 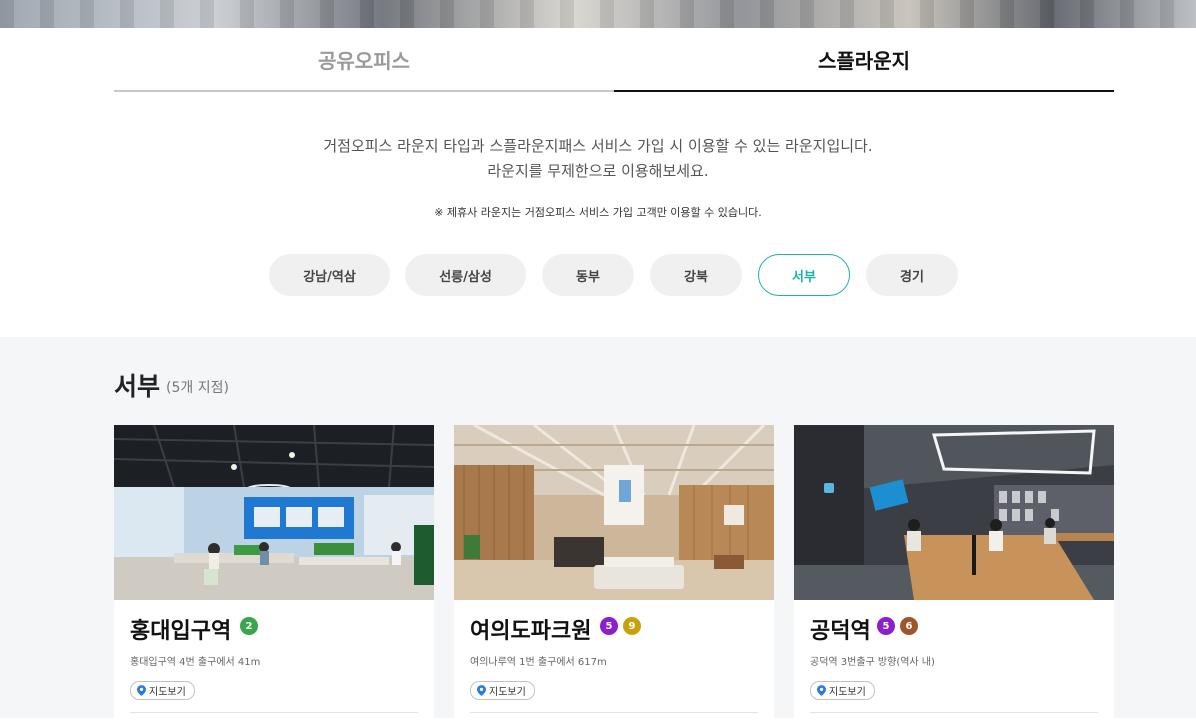 I want to click on branch-name: 여의도파크원, so click(x=531, y=631).